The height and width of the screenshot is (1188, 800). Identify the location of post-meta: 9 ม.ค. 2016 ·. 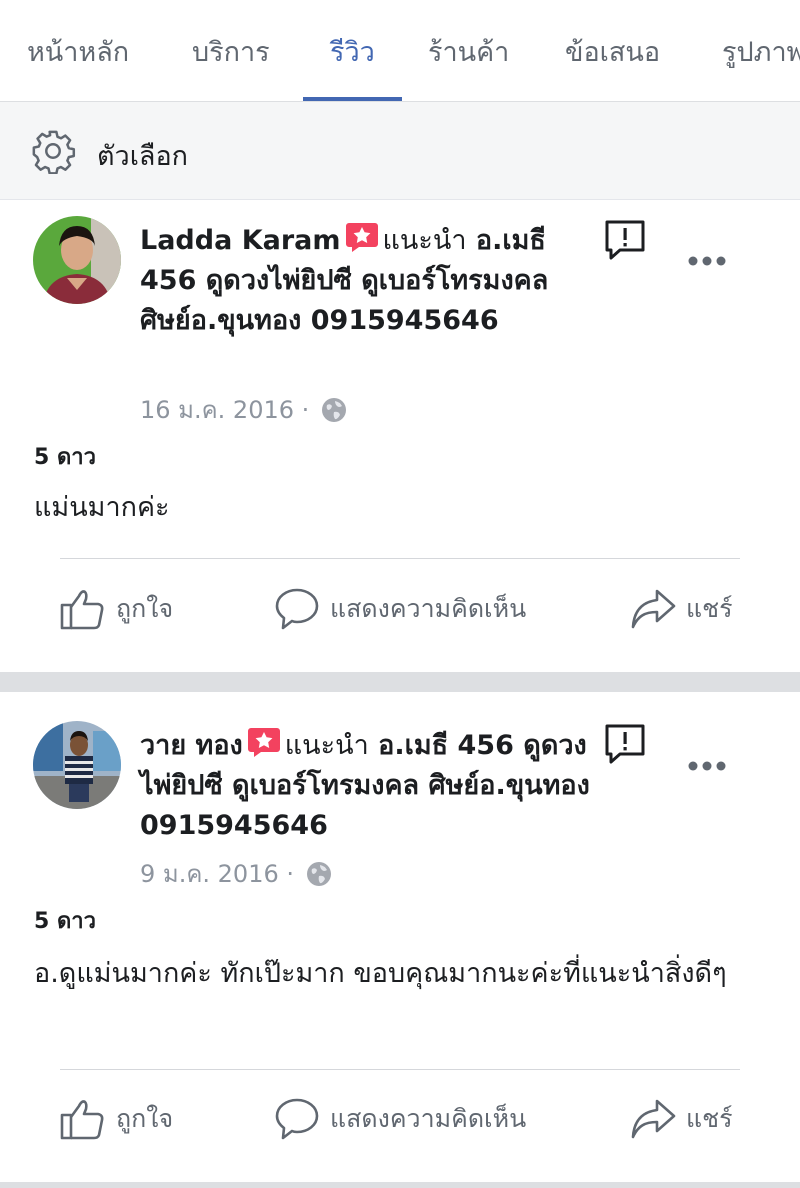
(236, 873).